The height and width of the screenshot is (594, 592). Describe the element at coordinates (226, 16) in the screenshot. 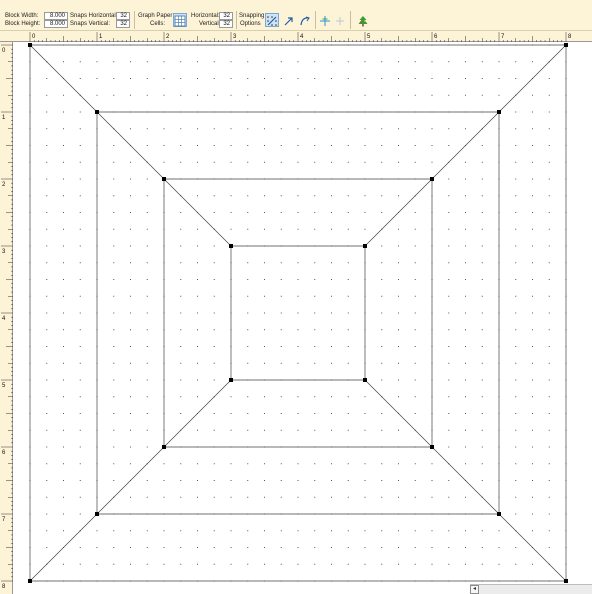

I see `horizontal-cells-field: 32` at that location.